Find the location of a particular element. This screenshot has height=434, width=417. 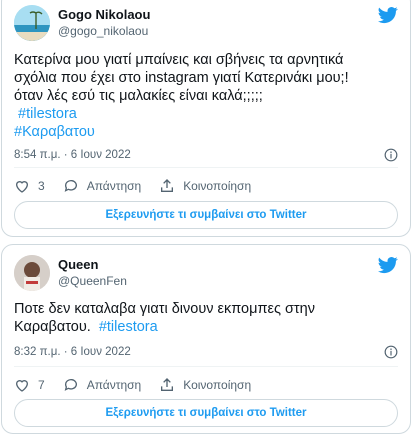

tweet-actions: 3 Απάντηση Κοινοποίηση is located at coordinates (206, 186).